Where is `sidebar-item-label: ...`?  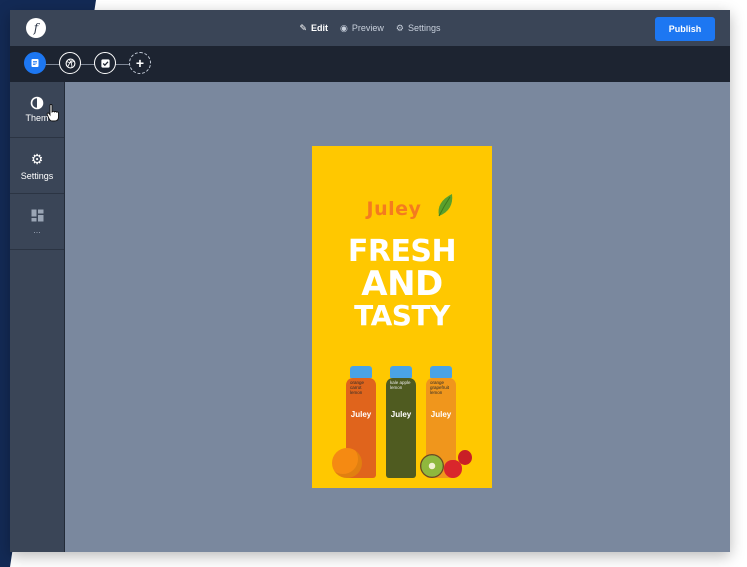 sidebar-item-label: ... is located at coordinates (37, 229).